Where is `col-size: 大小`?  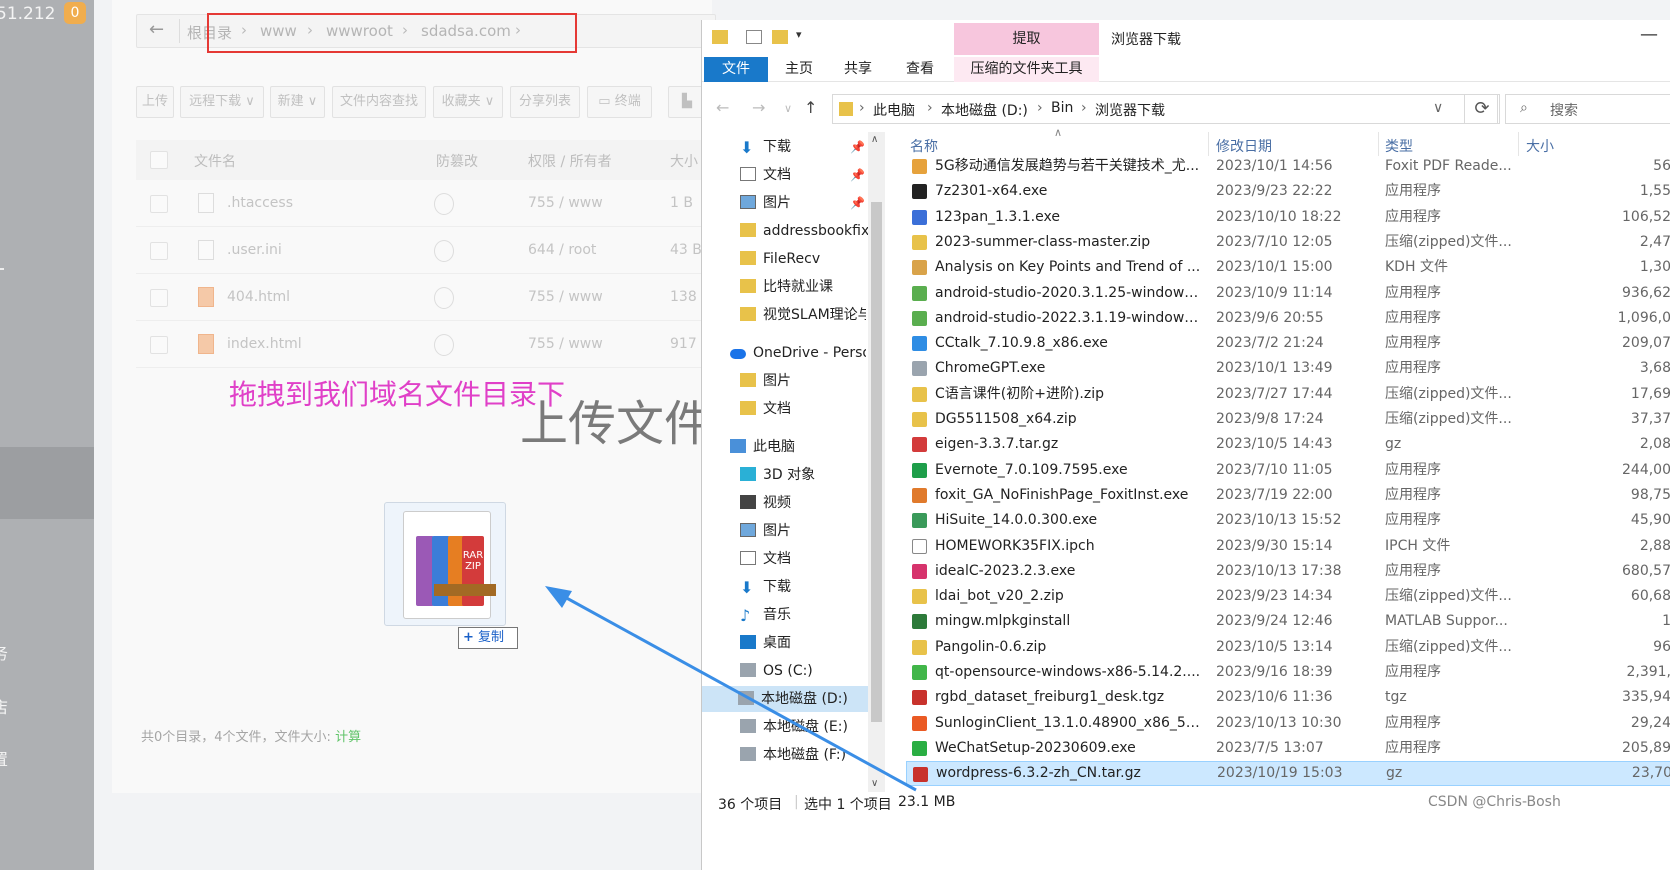
col-size: 大小 is located at coordinates (684, 161).